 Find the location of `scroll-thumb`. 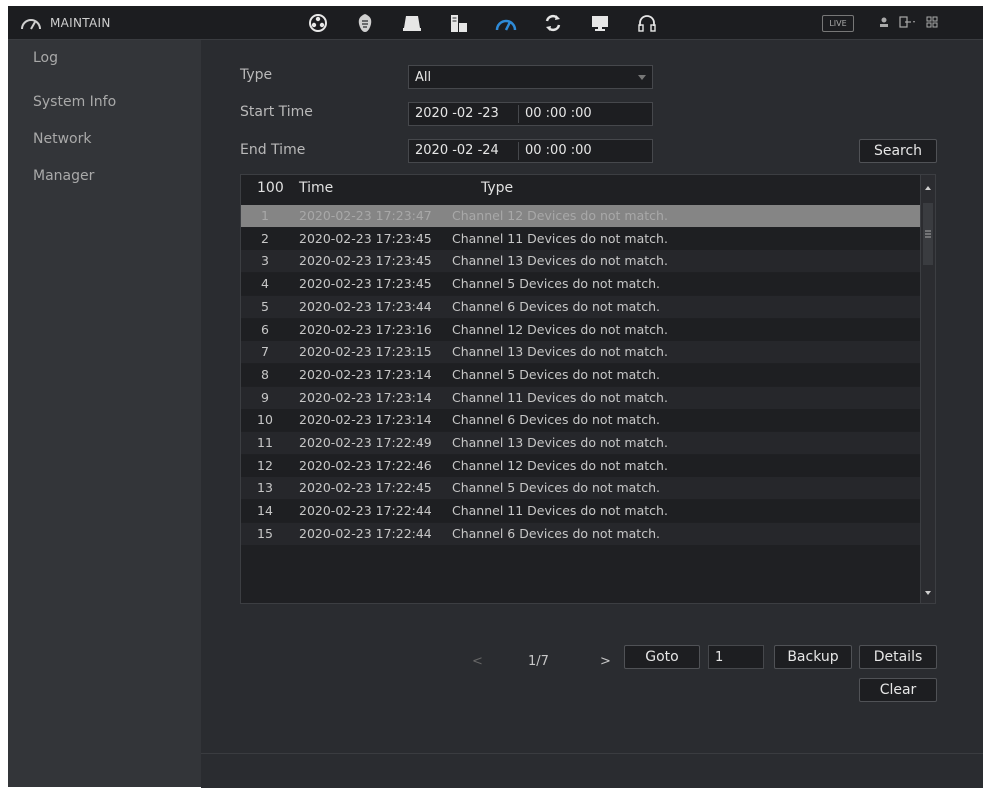

scroll-thumb is located at coordinates (928, 234).